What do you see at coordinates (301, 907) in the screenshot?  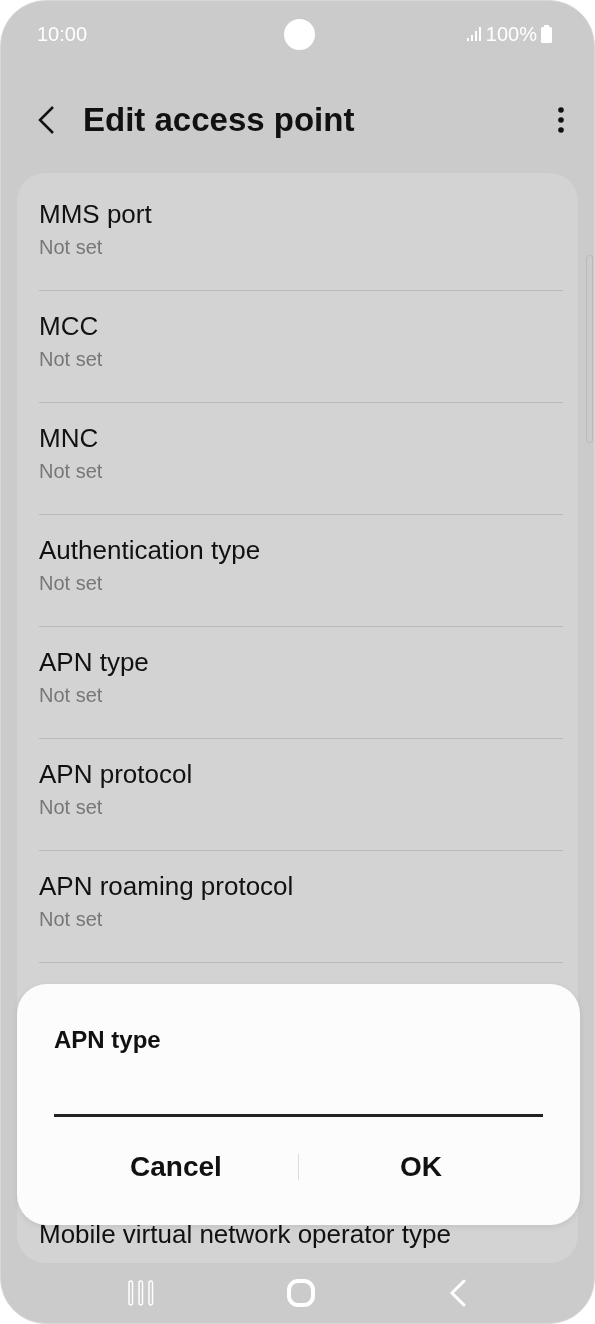 I see `setting-row: APN roaming protocol Not set` at bounding box center [301, 907].